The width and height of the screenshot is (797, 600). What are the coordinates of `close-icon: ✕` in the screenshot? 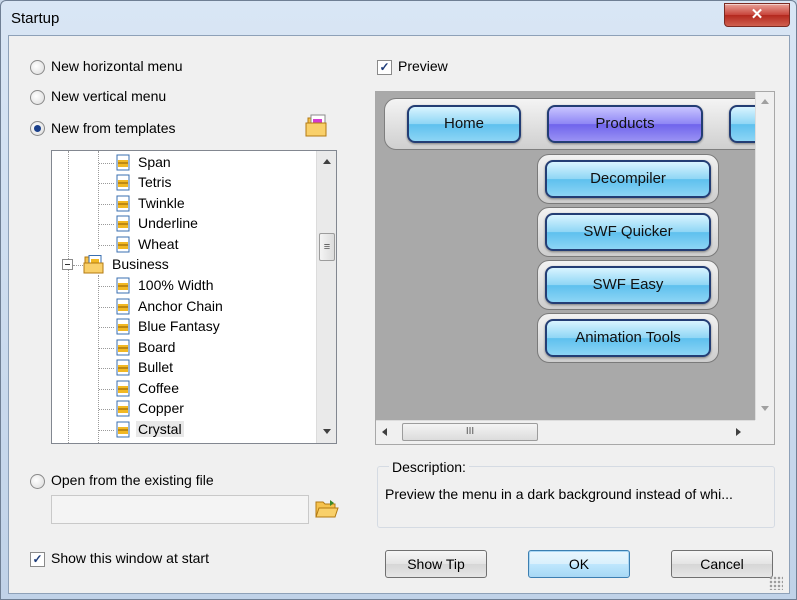 It's located at (757, 14).